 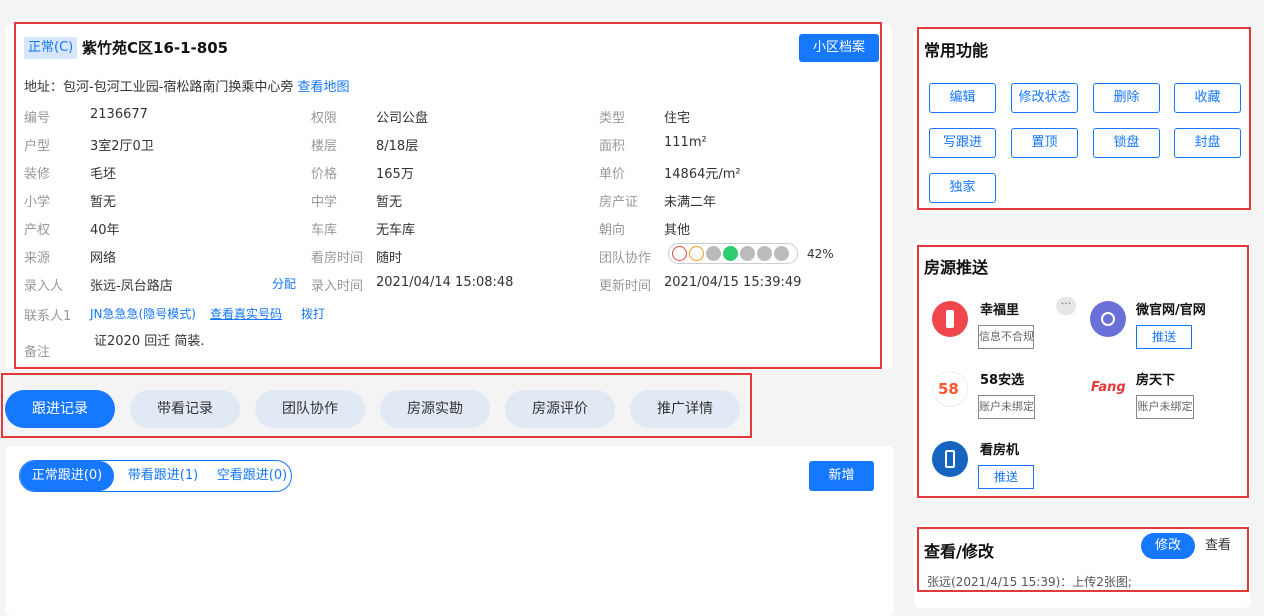 I want to click on view-real-number-link: 查看真实号码, so click(x=246, y=313).